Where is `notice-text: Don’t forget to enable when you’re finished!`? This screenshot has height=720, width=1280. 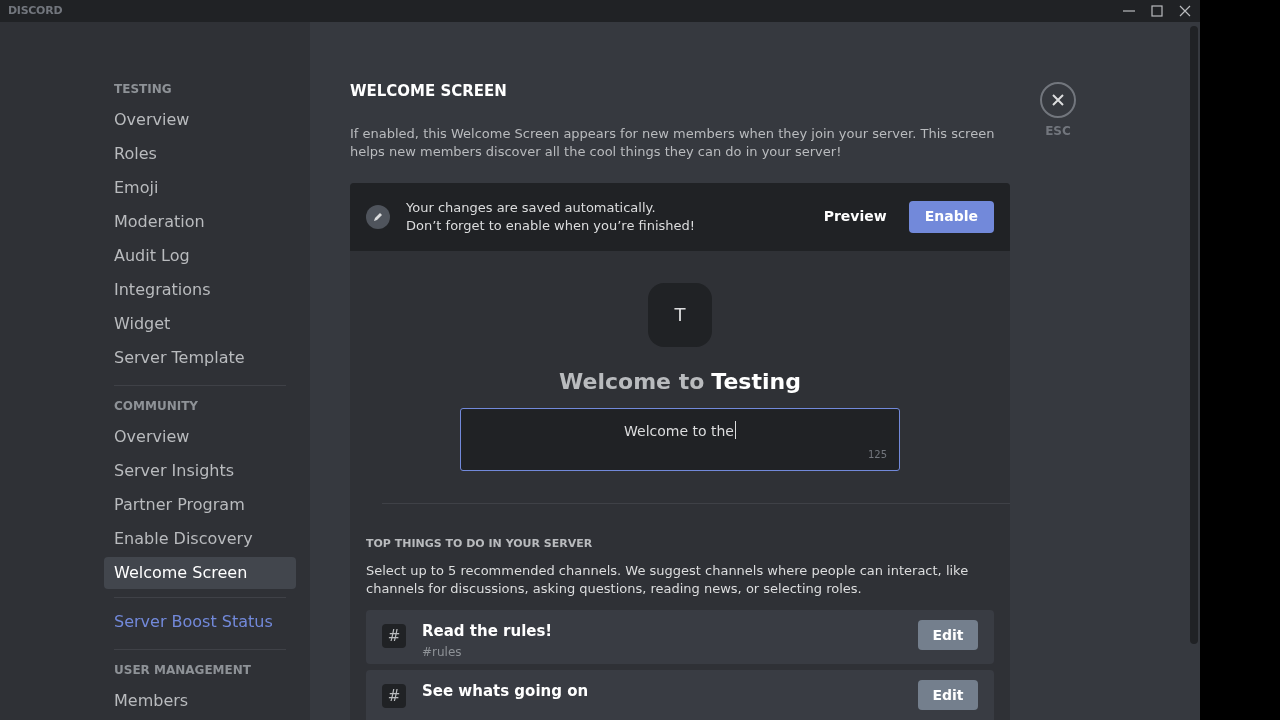
notice-text: Don’t forget to enable when you’re finished! is located at coordinates (551, 225).